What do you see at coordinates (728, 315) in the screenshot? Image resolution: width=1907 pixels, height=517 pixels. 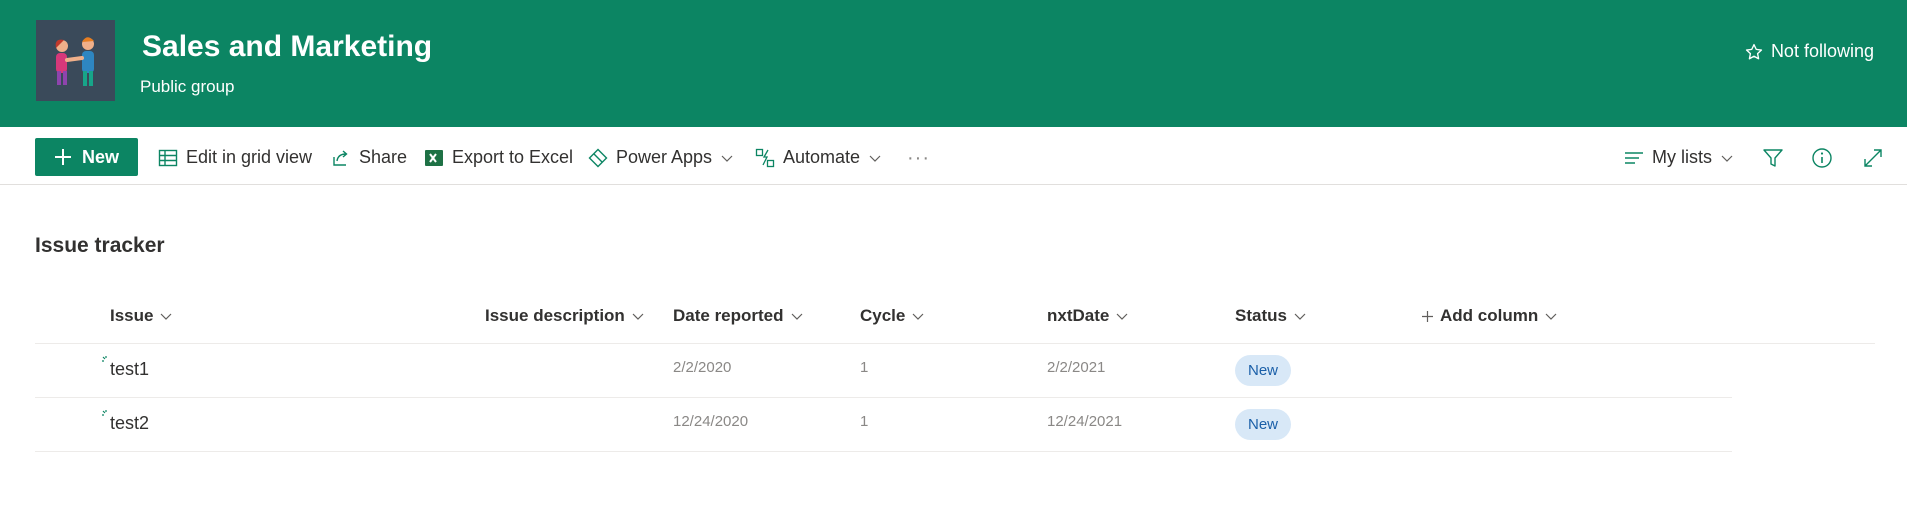 I see `column-header-label: Date reported` at bounding box center [728, 315].